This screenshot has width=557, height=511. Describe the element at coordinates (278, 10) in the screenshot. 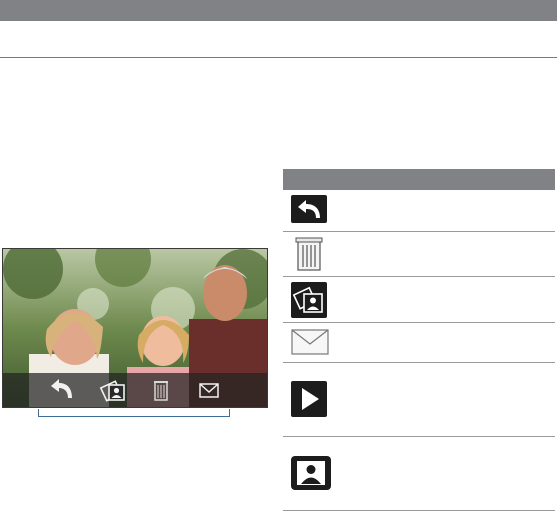

I see `page-header-bar` at that location.